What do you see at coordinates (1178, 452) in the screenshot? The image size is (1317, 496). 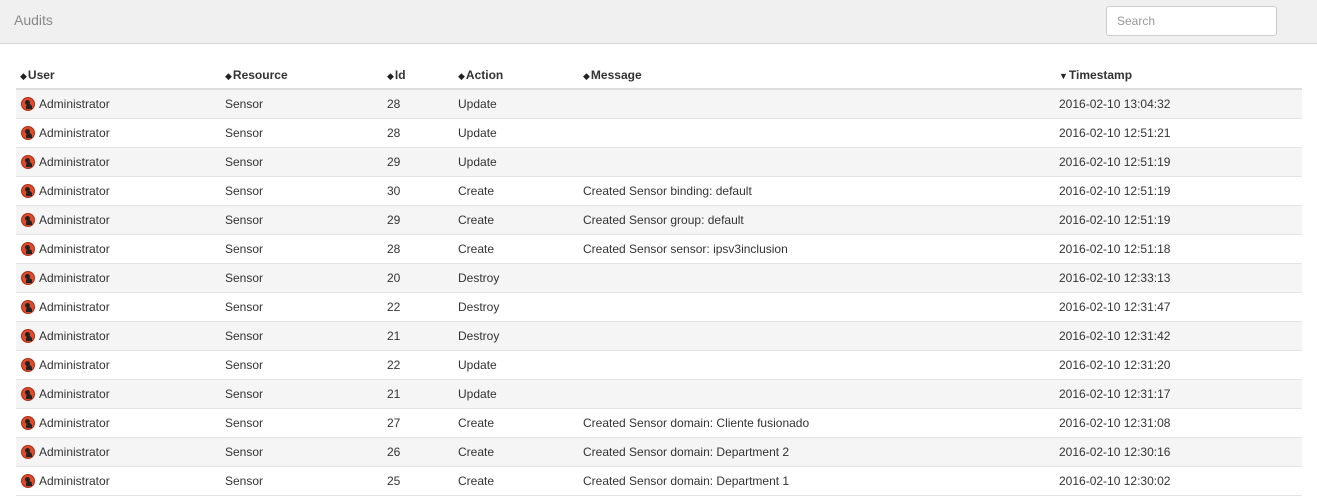 I see `cell-timestamp: 2016-02-10 12:30:16` at bounding box center [1178, 452].